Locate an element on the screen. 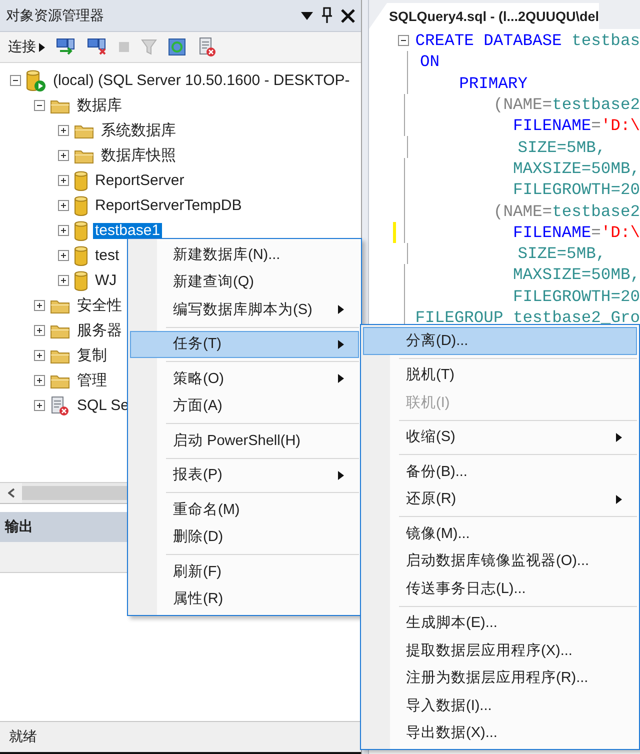  connect-icon is located at coordinates (66, 47).